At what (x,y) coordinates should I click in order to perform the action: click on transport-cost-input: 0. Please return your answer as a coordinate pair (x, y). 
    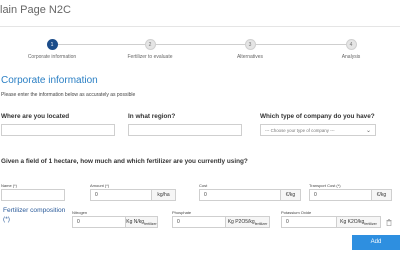
    Looking at the image, I should click on (340, 195).